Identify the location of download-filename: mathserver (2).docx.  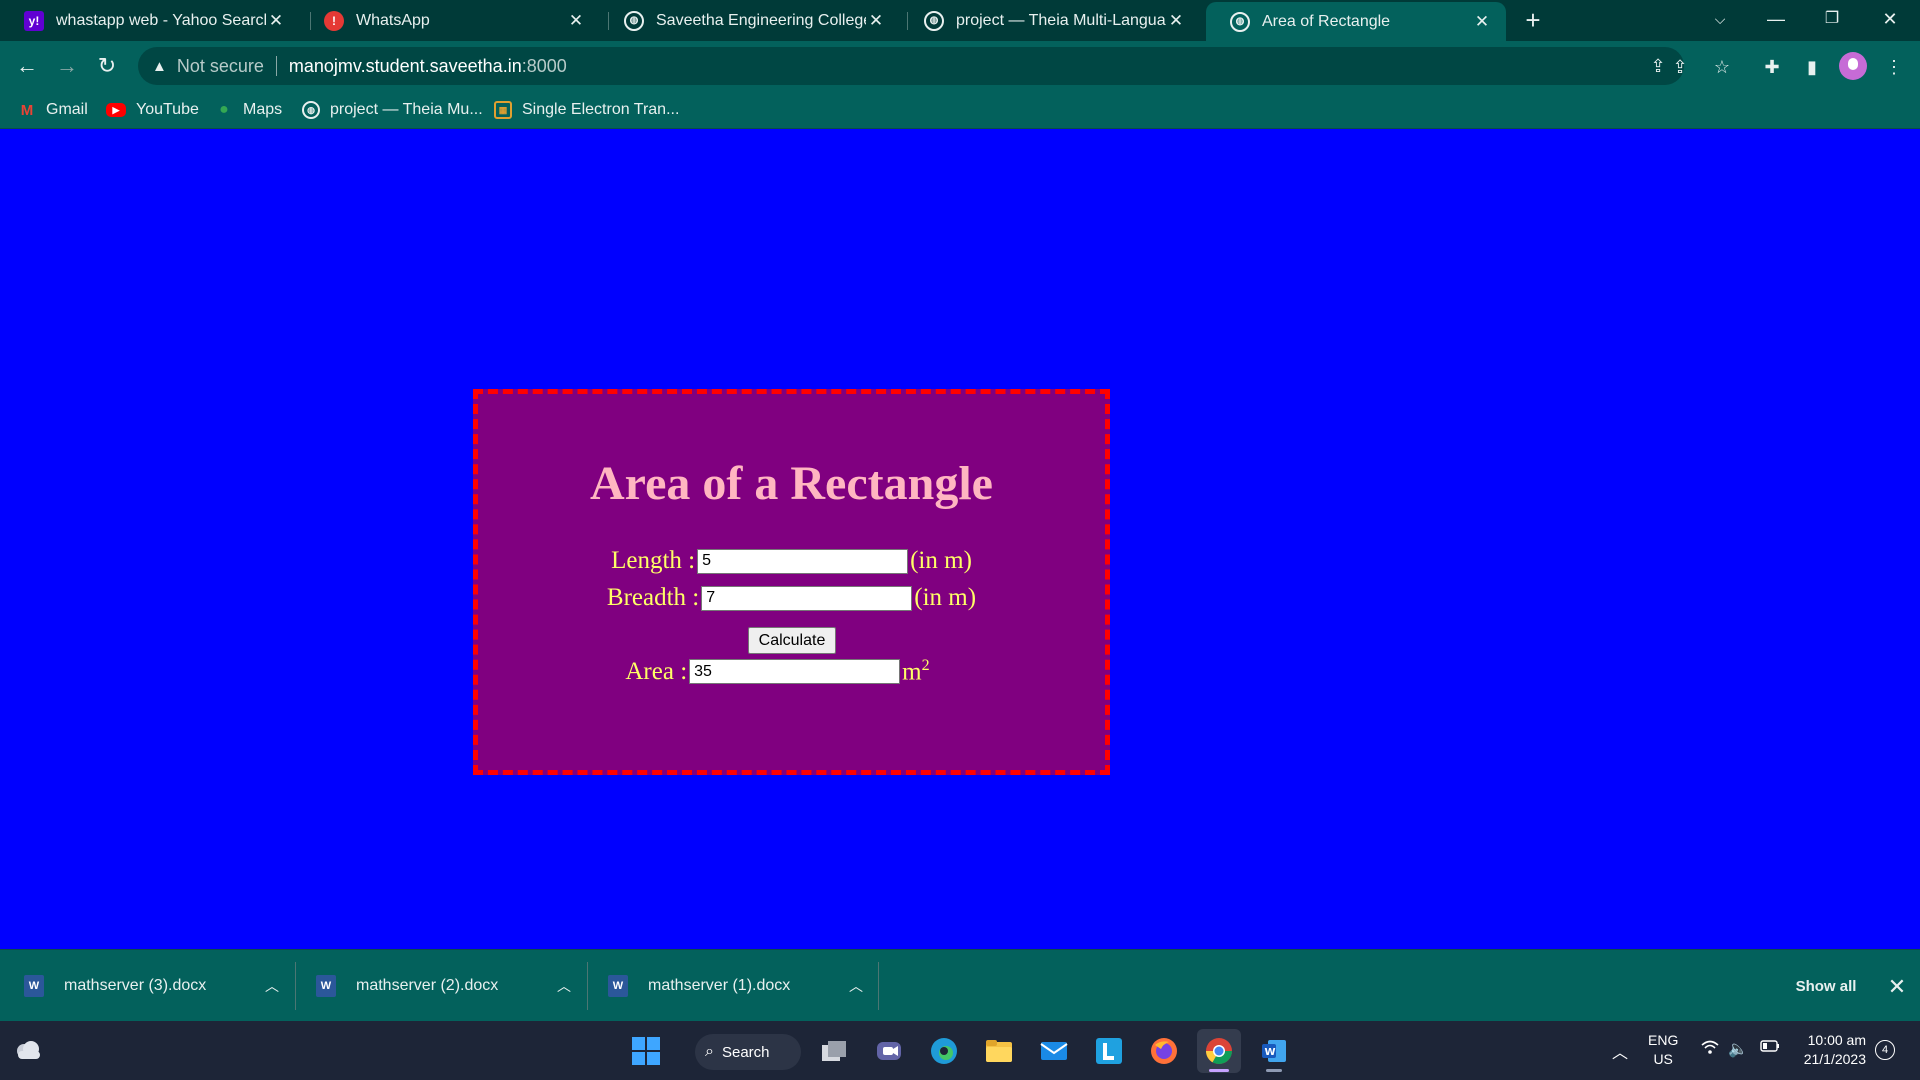
(427, 985).